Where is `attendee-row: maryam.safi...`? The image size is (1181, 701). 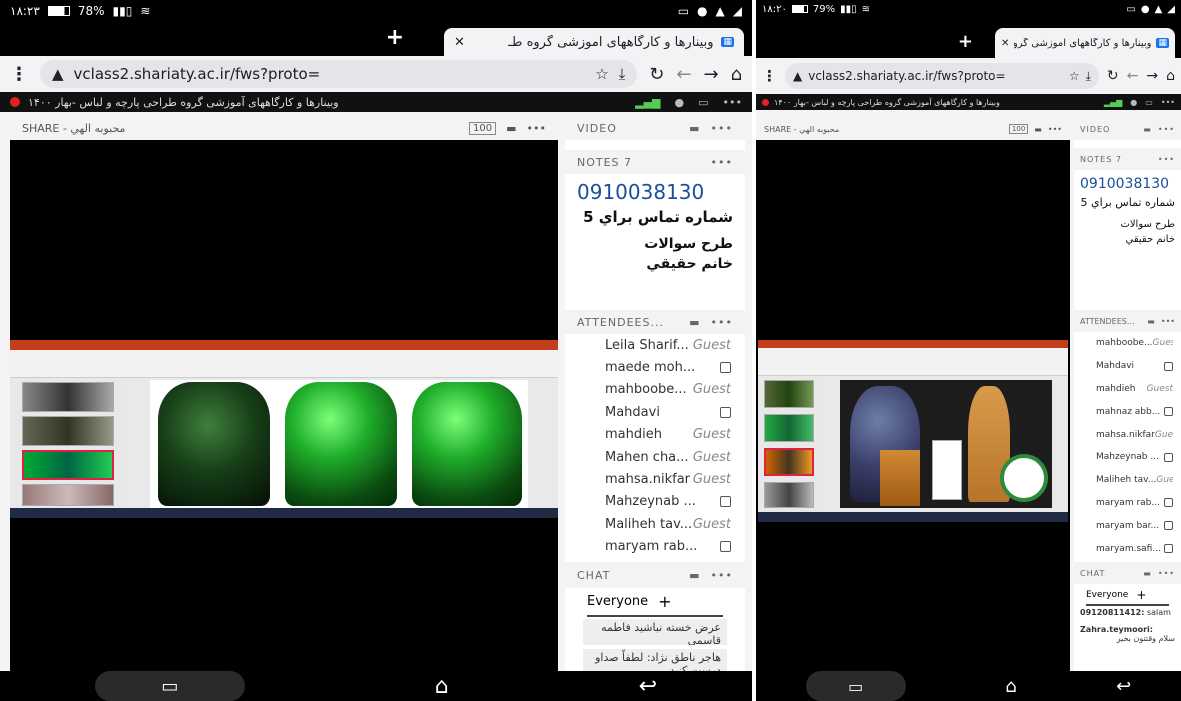 attendee-row: maryam.safi... is located at coordinates (1134, 548).